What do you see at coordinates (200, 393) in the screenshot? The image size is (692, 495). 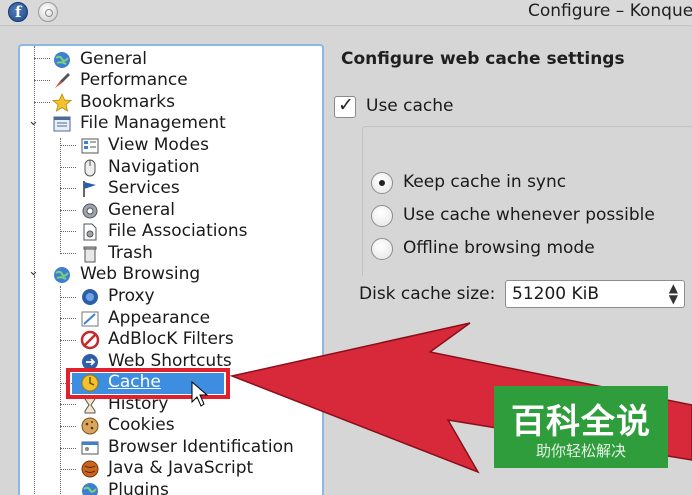 I see `mouse-cursor-icon` at bounding box center [200, 393].